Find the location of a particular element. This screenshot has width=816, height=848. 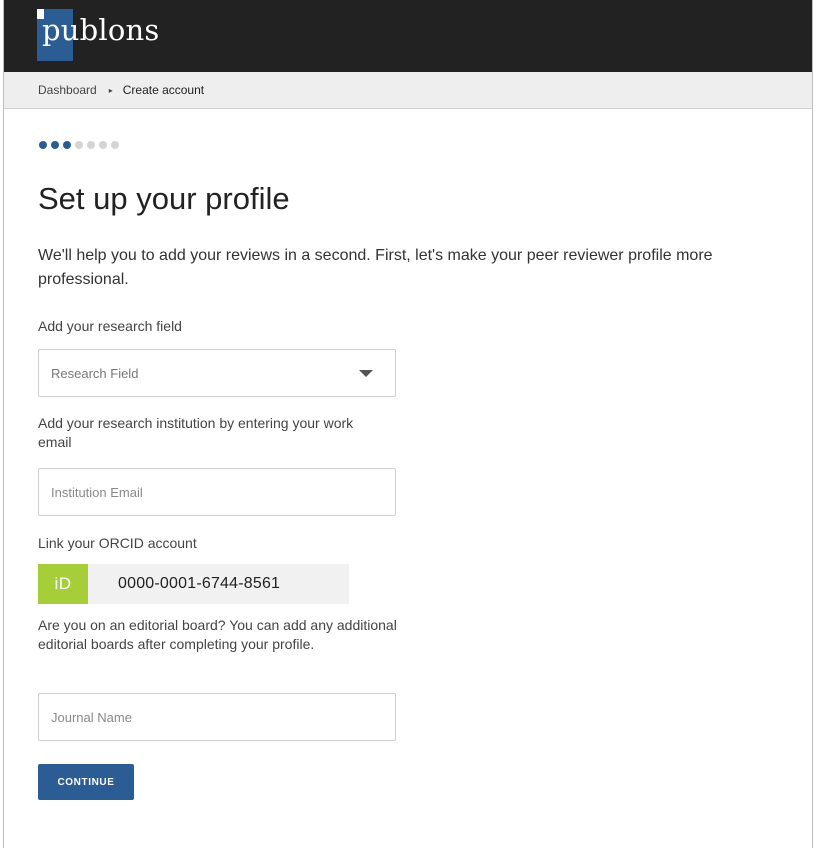

research-field-select: Research Field is located at coordinates (217, 373).